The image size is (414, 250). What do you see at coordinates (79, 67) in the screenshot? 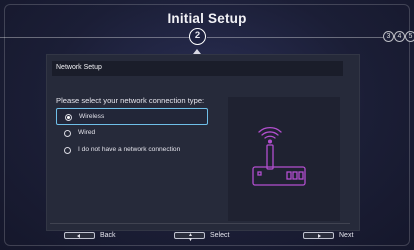
I see `section-title: Network Setup` at bounding box center [79, 67].